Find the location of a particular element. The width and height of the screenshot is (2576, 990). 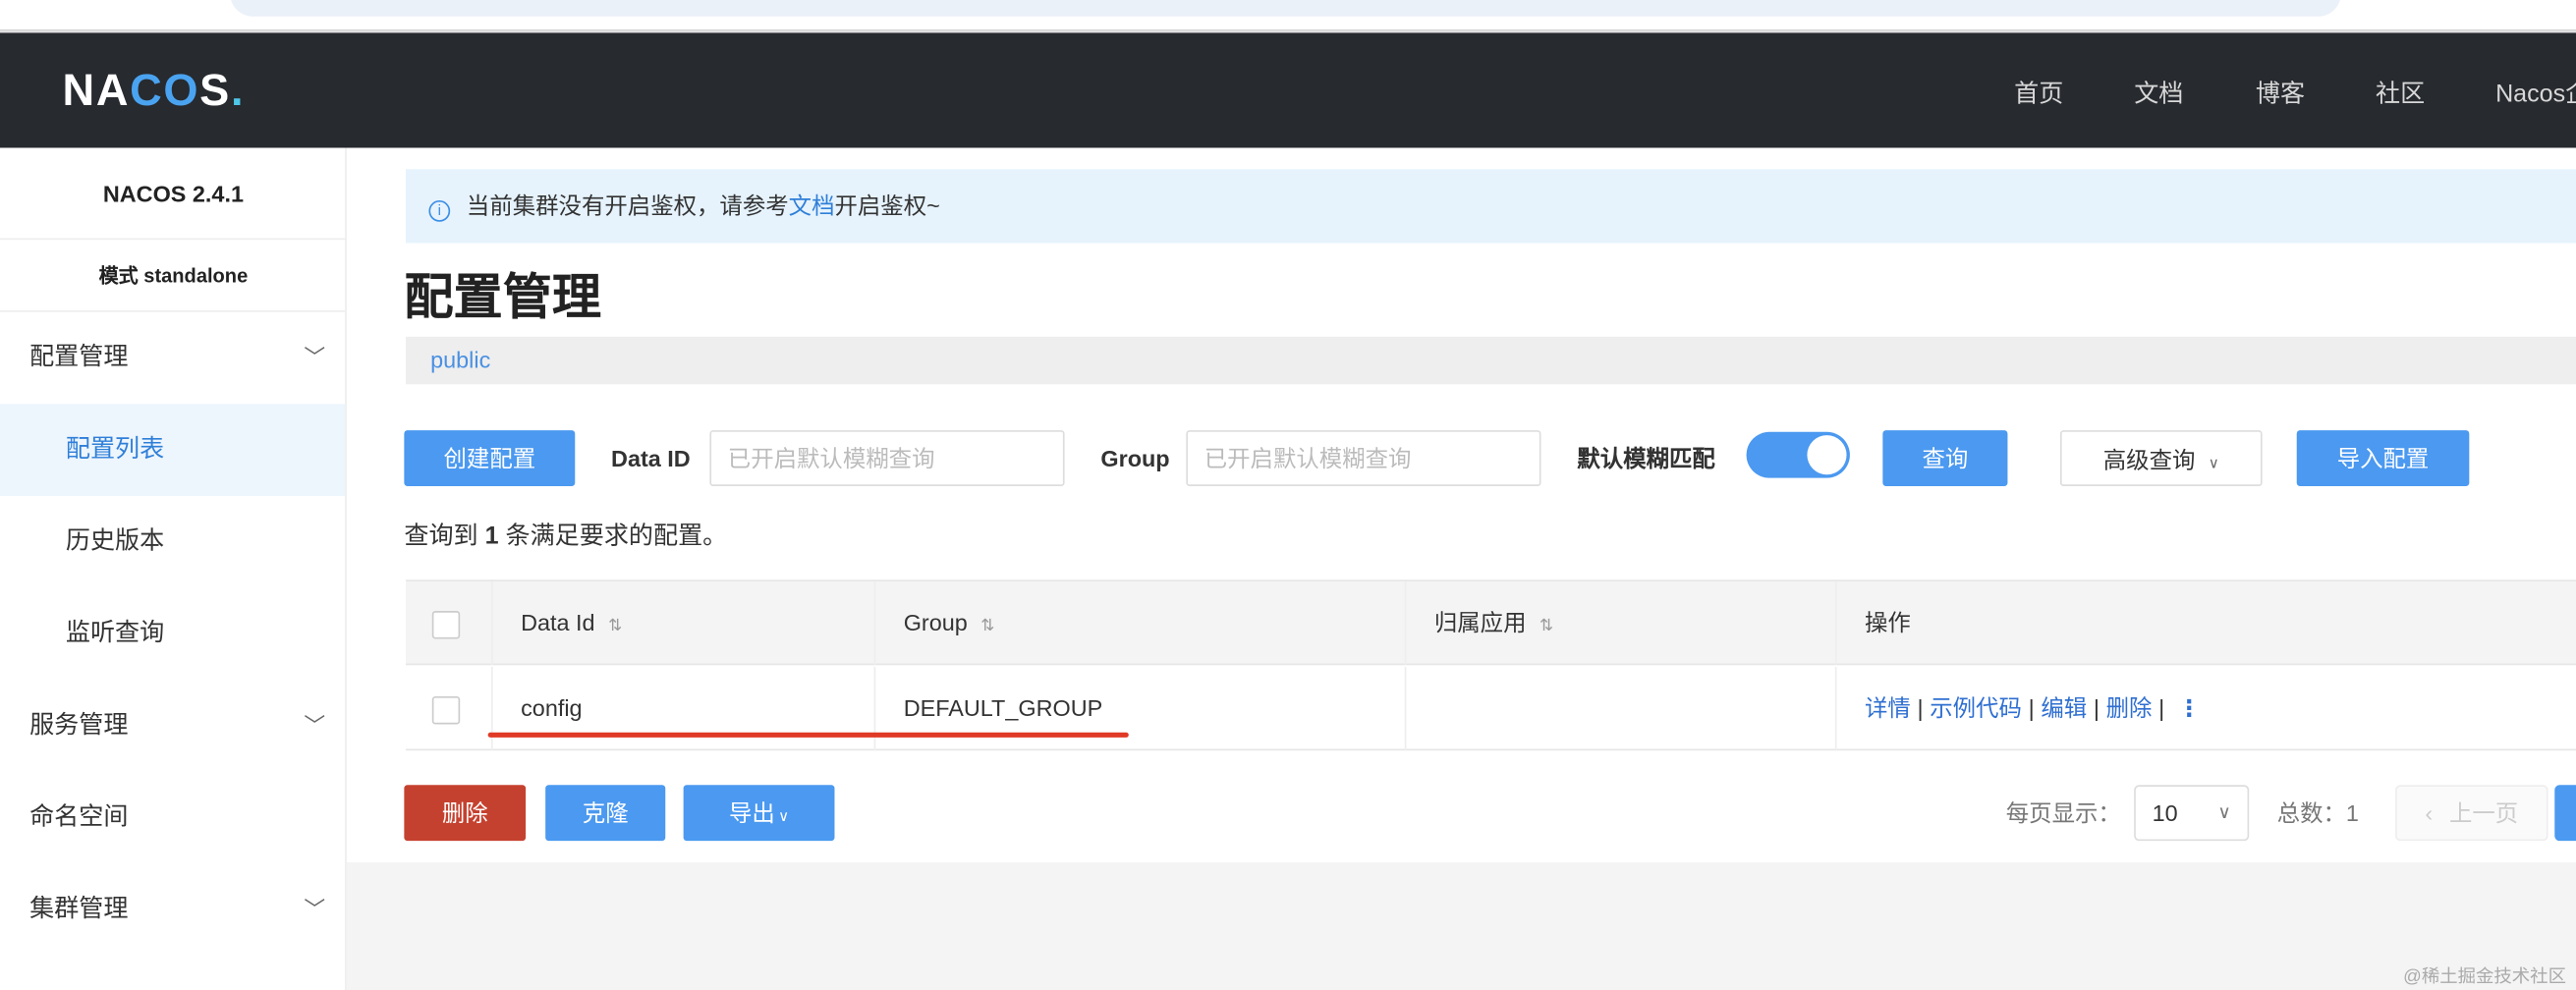

sidebar-item-service-management: 服务管理 ﹀ is located at coordinates (172, 726).